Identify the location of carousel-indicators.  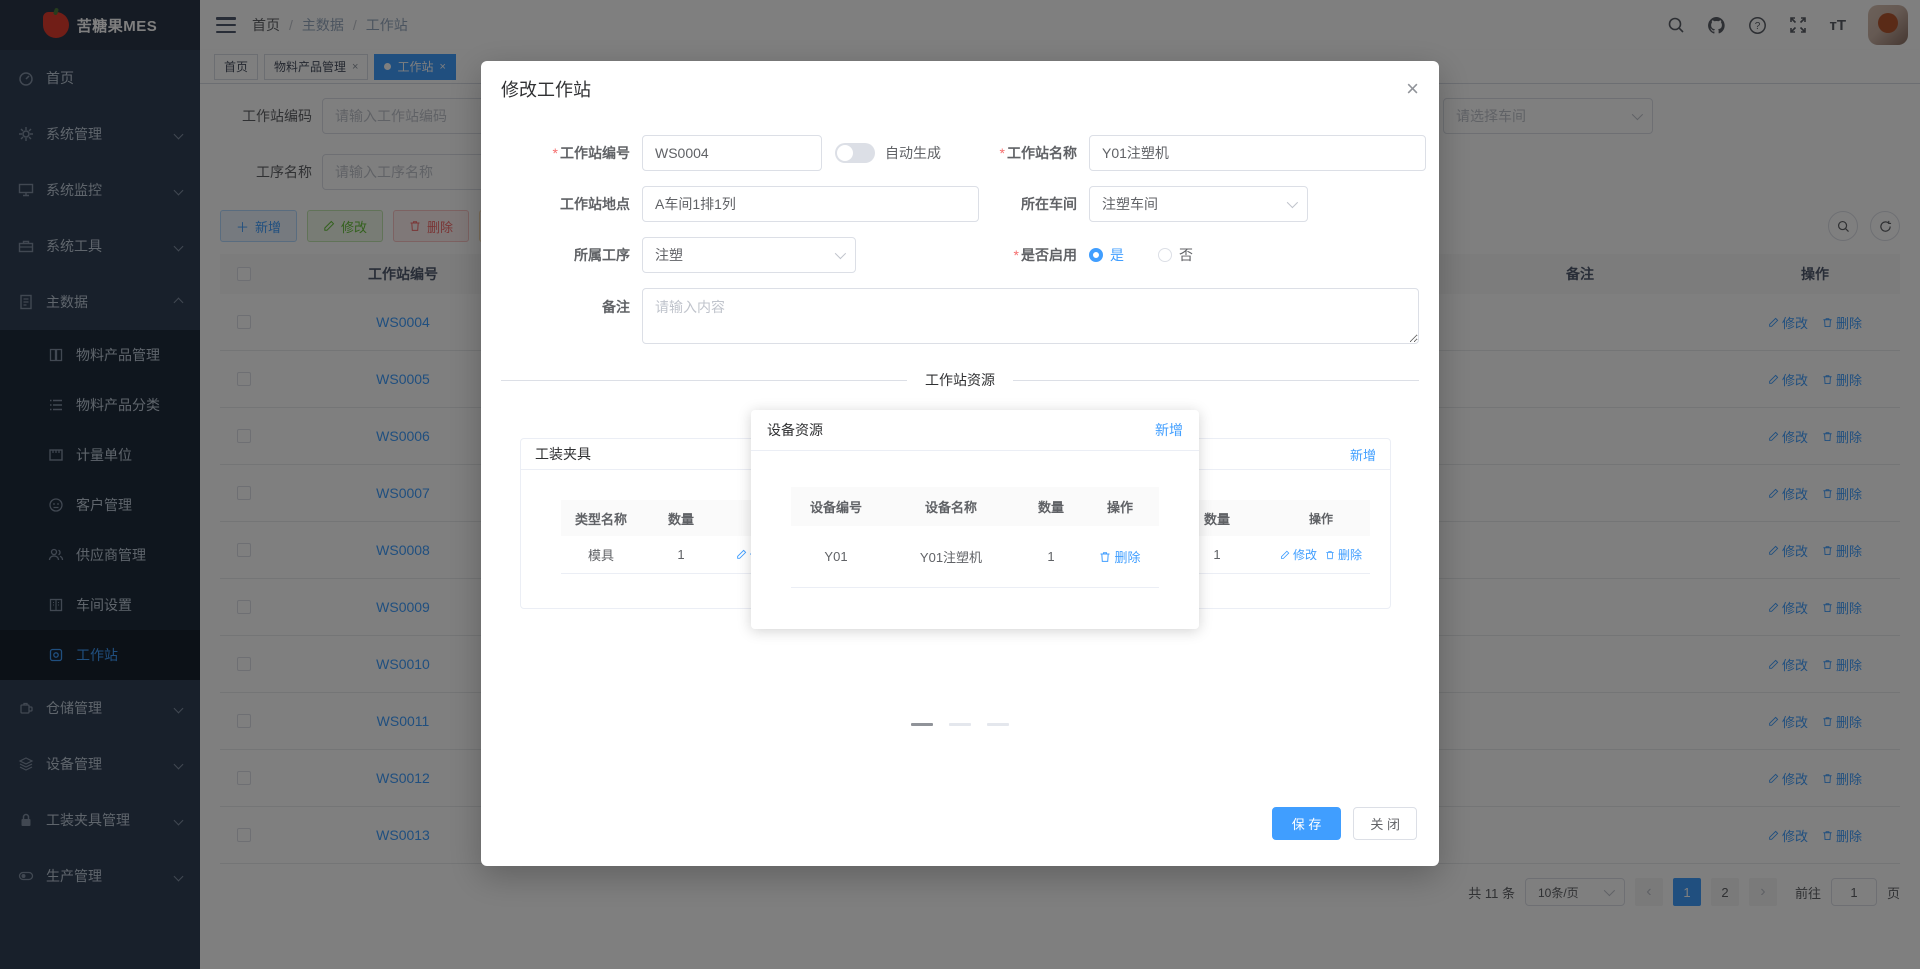
(960, 724).